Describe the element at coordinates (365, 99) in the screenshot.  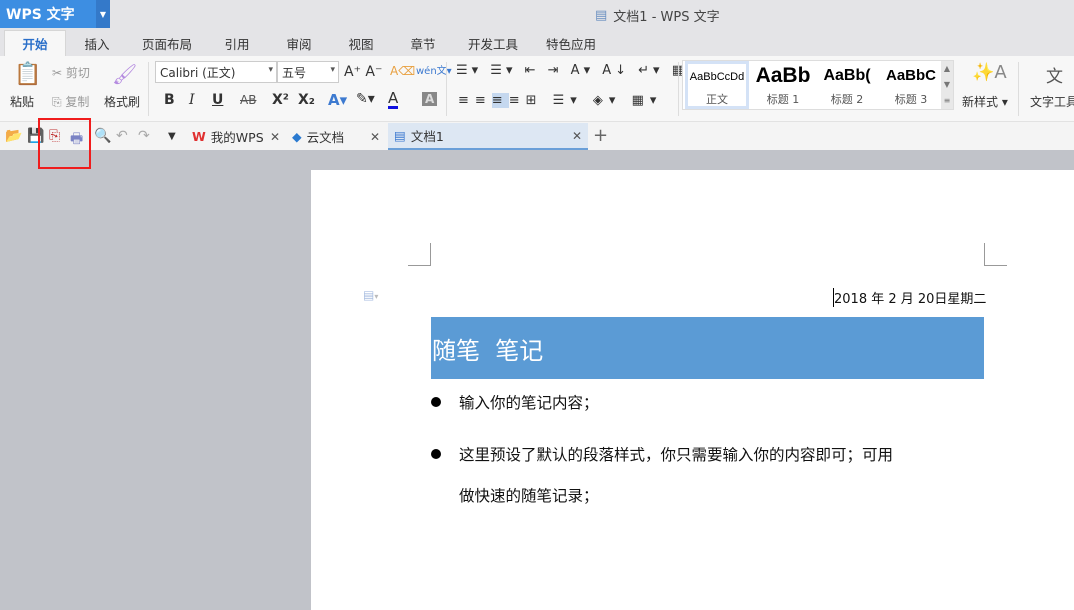
I see `highlight-icon: ✎▾` at that location.